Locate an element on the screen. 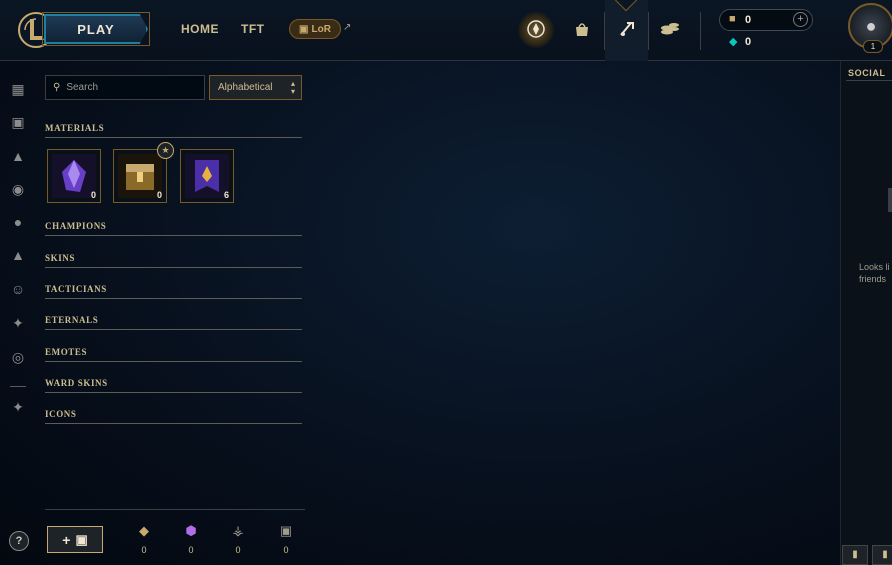 The height and width of the screenshot is (565, 892). mythic-essence-value: 0 is located at coordinates (191, 550).